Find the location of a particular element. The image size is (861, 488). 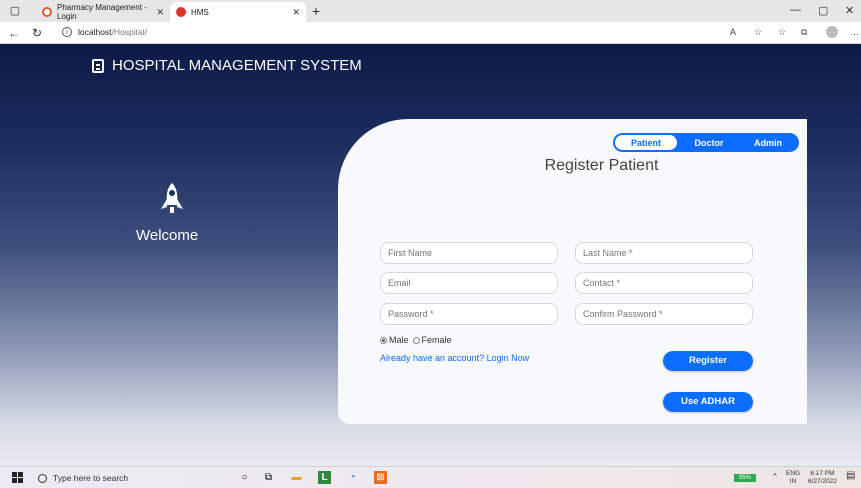

info-icon: i is located at coordinates (67, 32).